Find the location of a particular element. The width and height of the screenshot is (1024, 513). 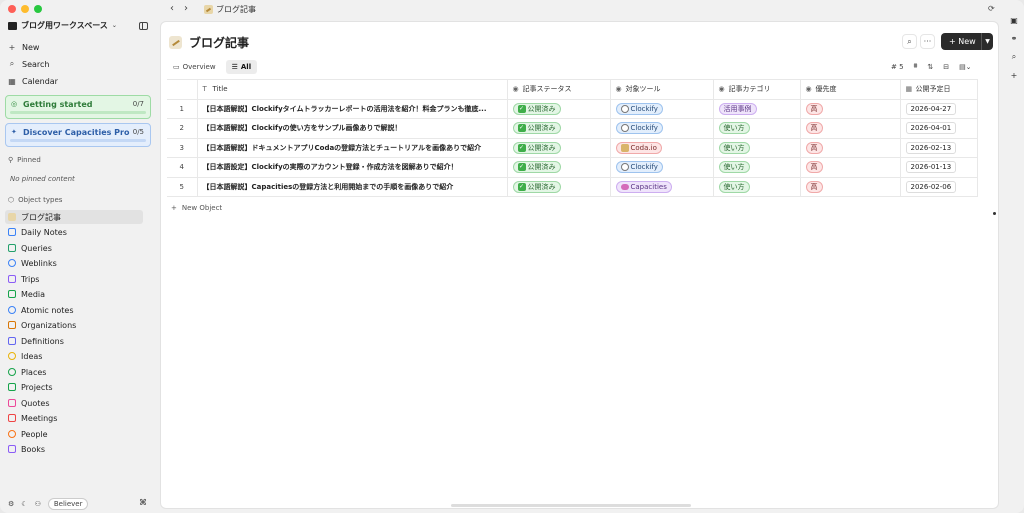

row-title-cell: 【日本語設定】Clockifyの実際のアカウント登録・作成方法を図解ありで紹介！ is located at coordinates (352, 167).